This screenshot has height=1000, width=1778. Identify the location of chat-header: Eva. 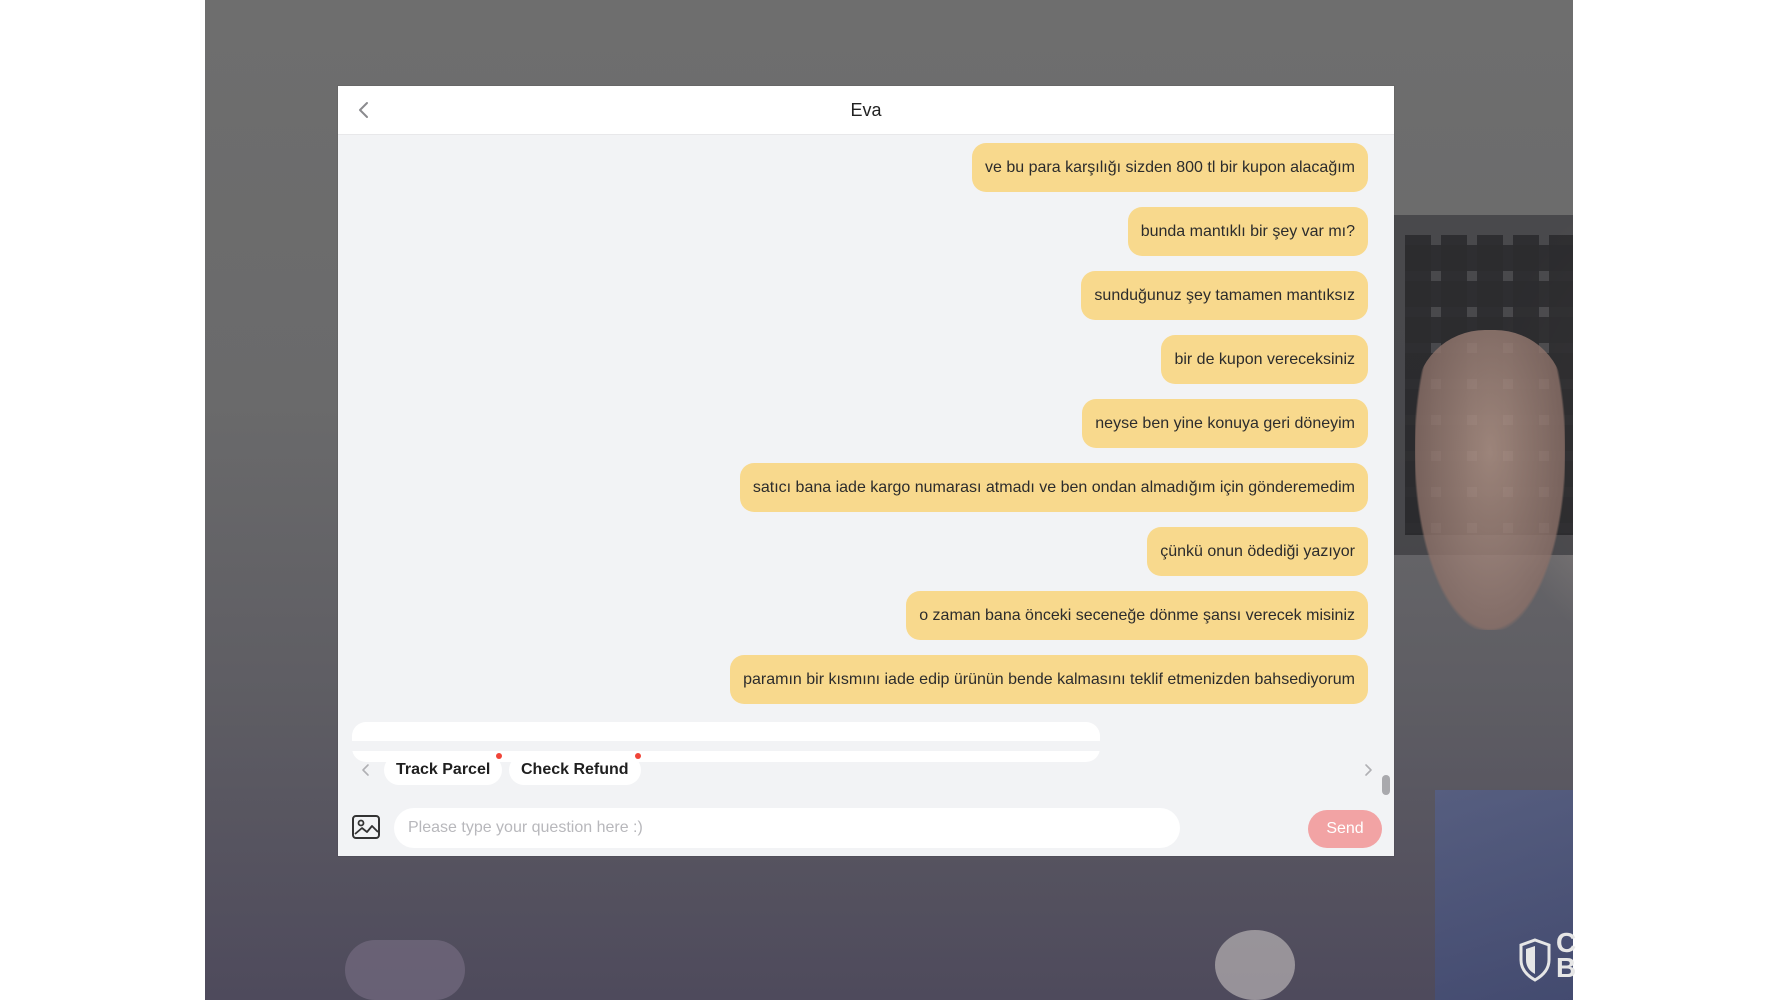
(866, 110).